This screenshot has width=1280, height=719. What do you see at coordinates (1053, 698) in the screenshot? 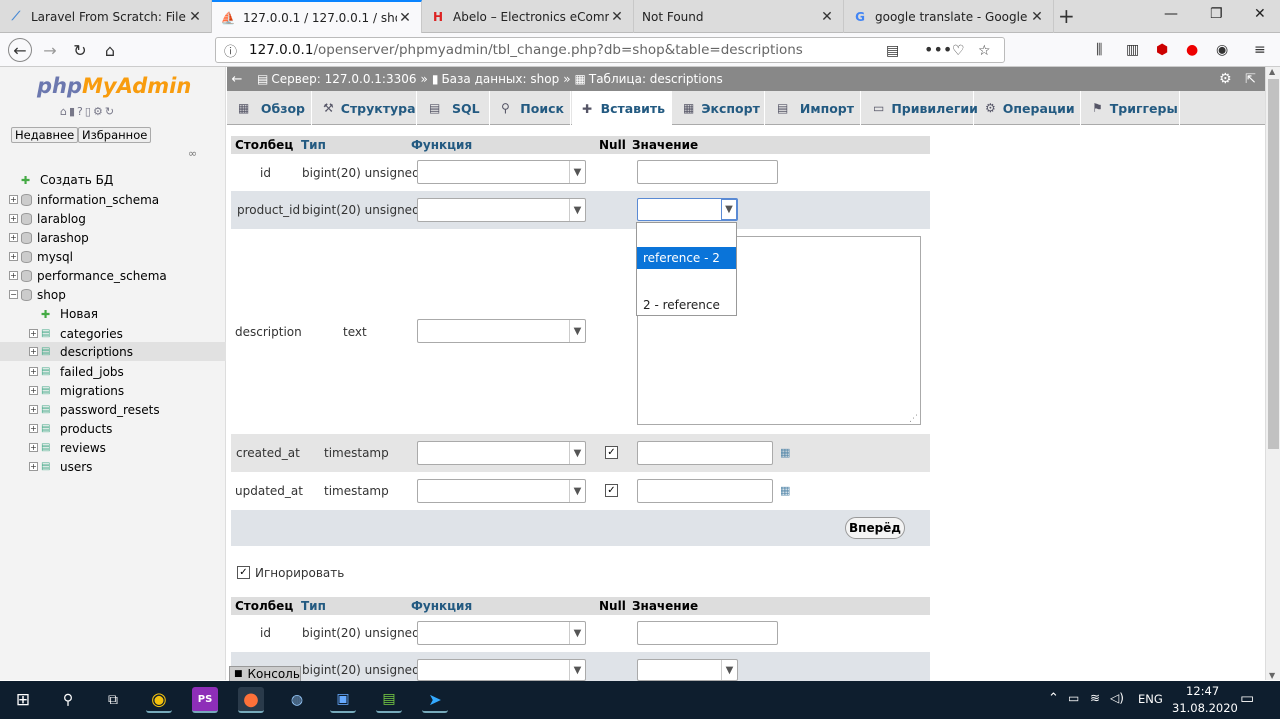
I see `tray-expand-icon: ⌃` at bounding box center [1053, 698].